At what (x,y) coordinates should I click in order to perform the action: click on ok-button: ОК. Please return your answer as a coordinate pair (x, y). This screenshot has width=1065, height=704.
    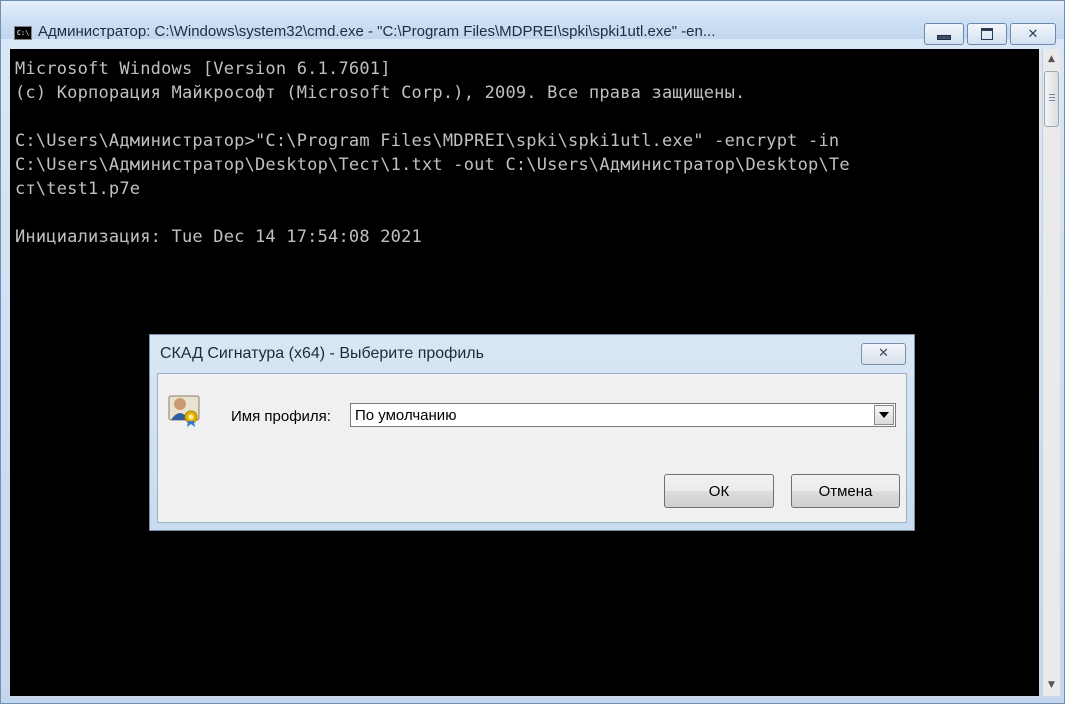
    Looking at the image, I should click on (719, 491).